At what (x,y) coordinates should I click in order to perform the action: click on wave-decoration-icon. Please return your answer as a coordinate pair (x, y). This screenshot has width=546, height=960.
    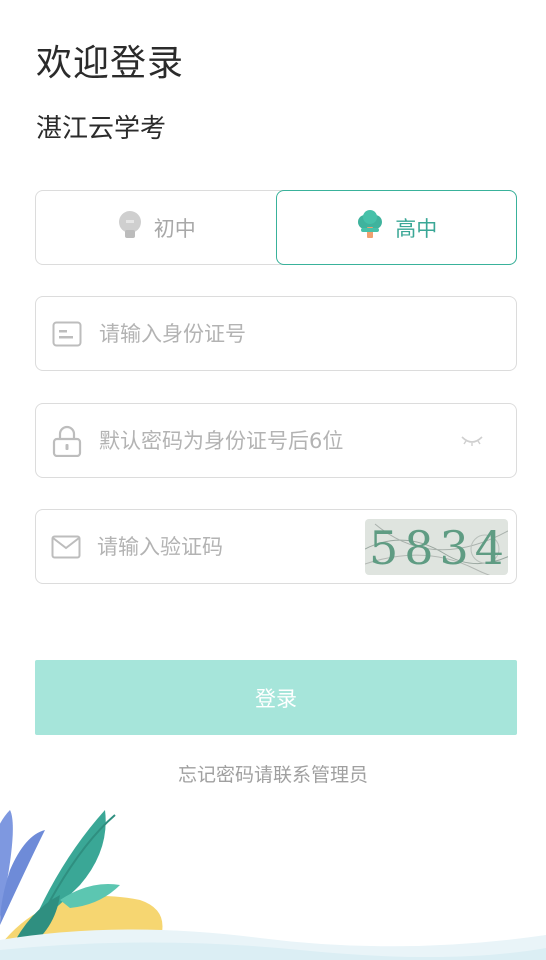
    Looking at the image, I should click on (273, 944).